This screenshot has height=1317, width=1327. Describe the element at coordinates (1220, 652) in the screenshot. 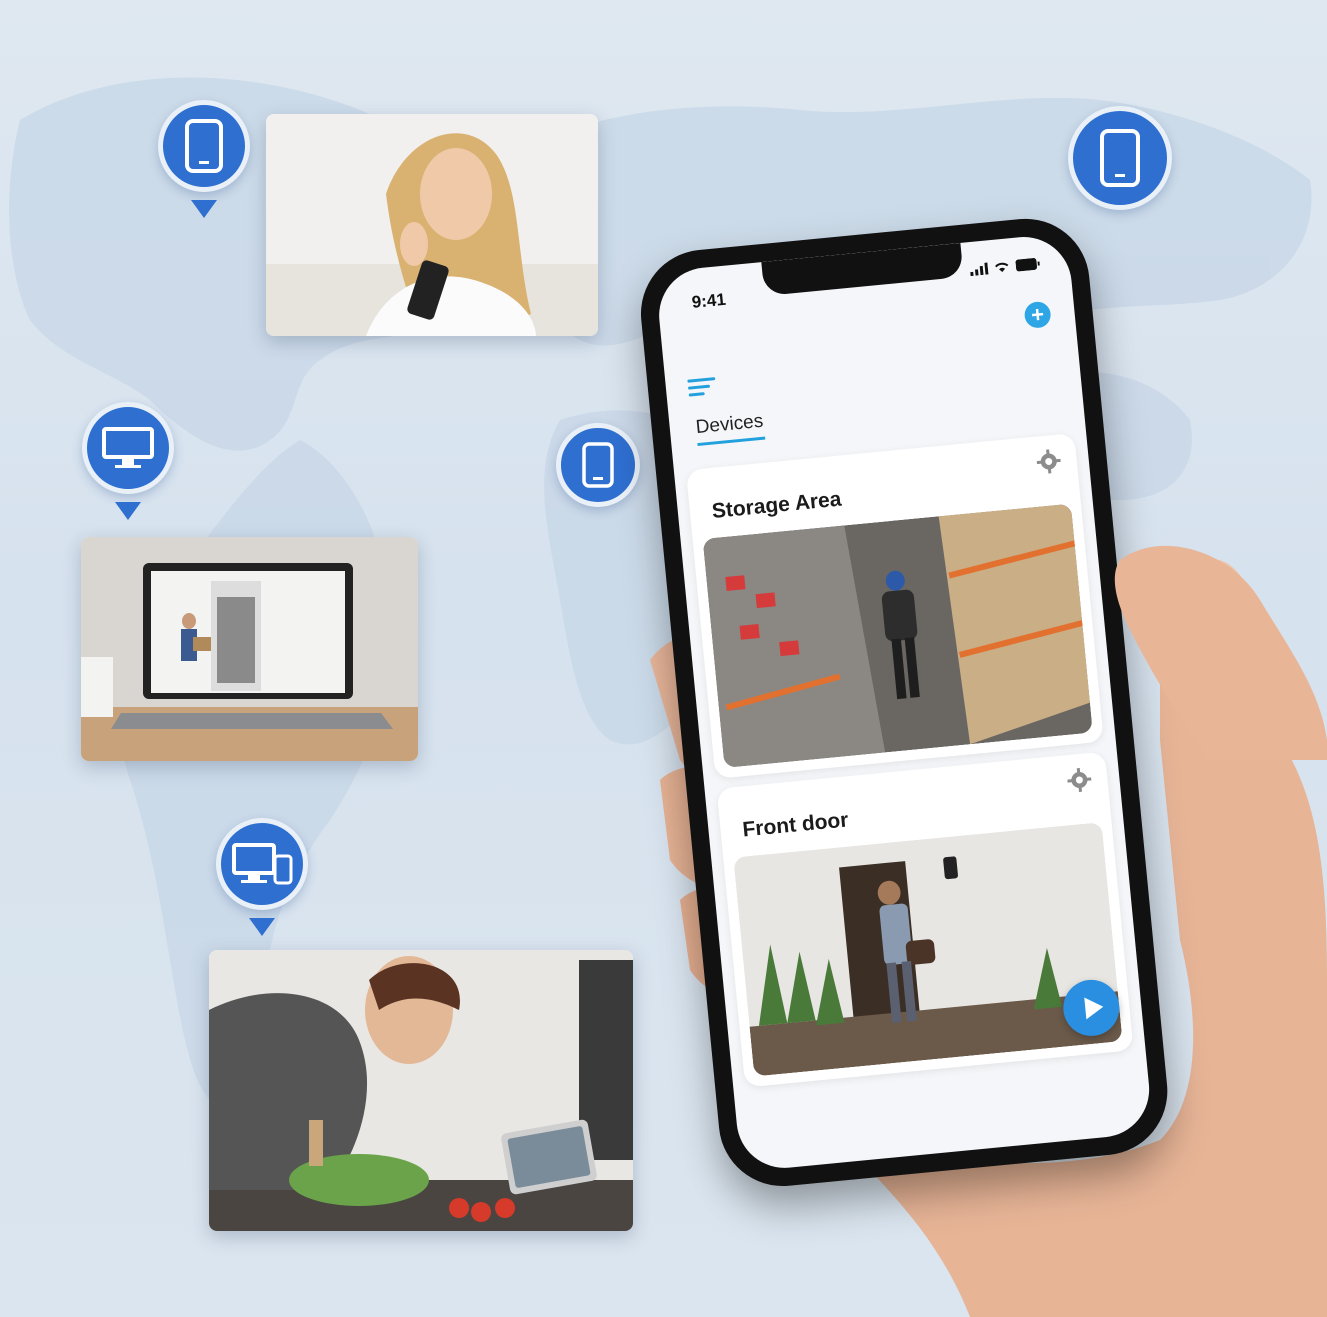

I see `thumb` at that location.